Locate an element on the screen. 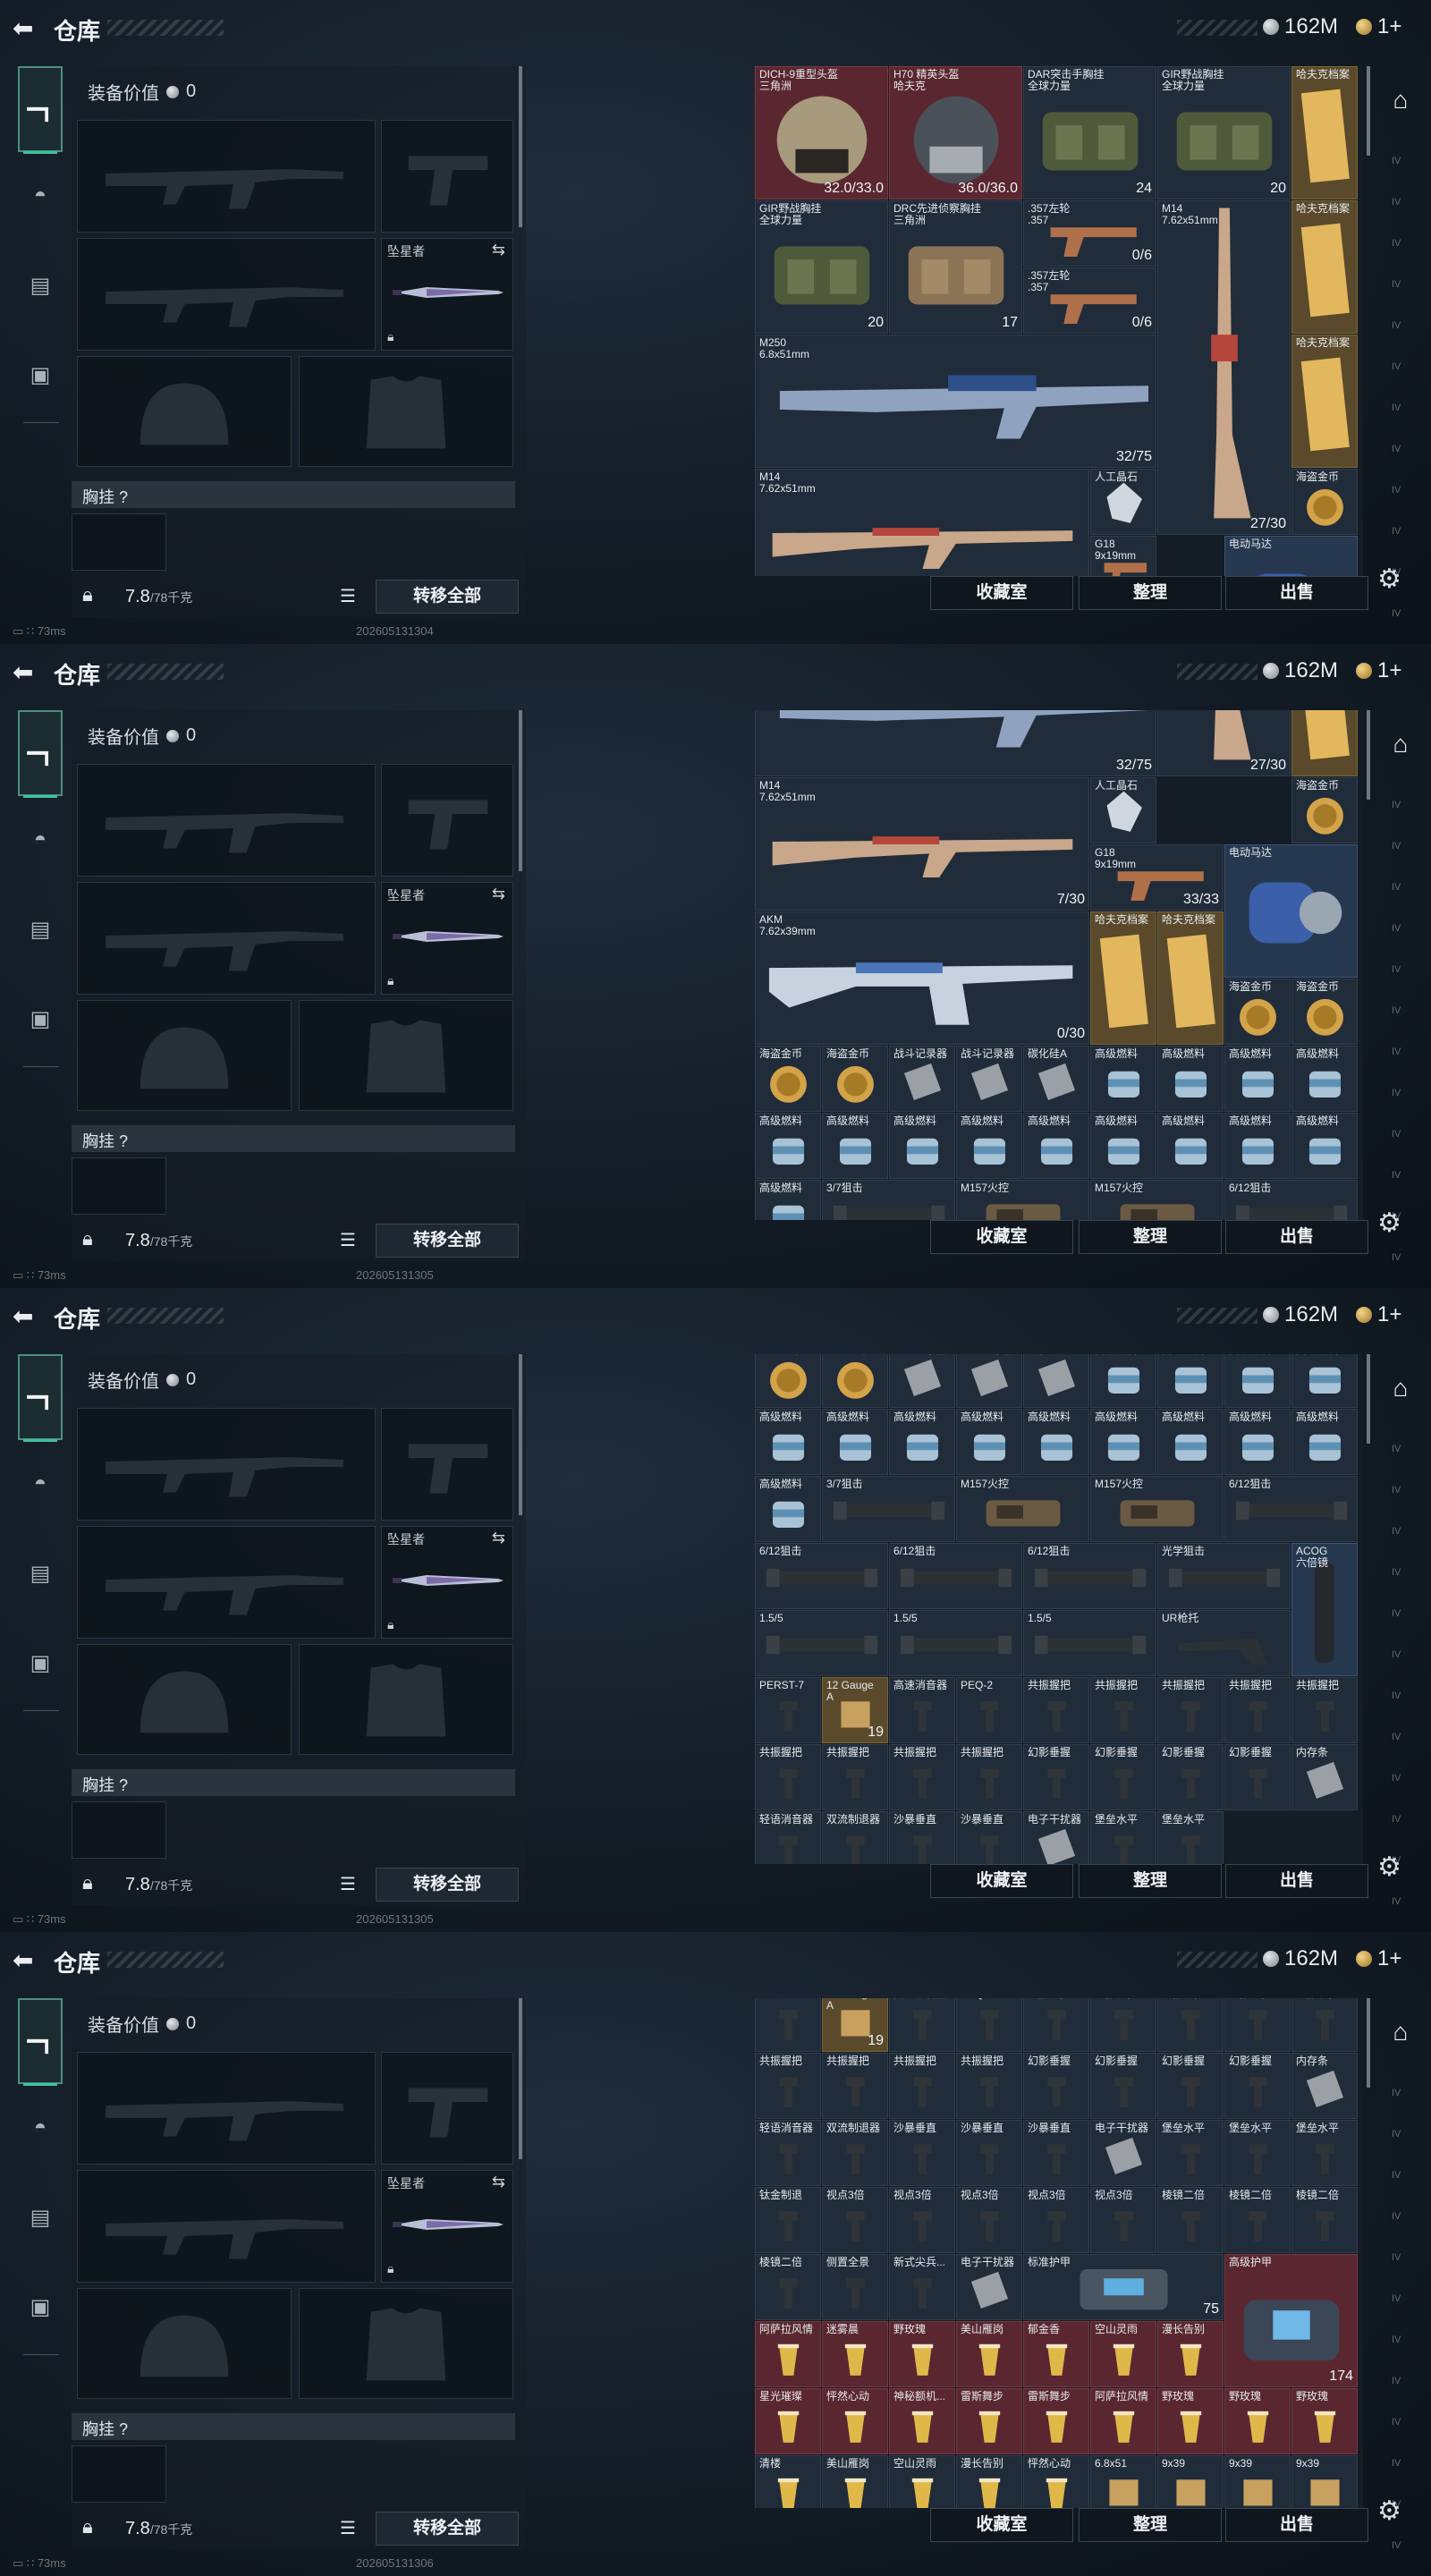 This screenshot has height=2576, width=1431. inventory-item: 碳化硅A is located at coordinates (1056, 1079).